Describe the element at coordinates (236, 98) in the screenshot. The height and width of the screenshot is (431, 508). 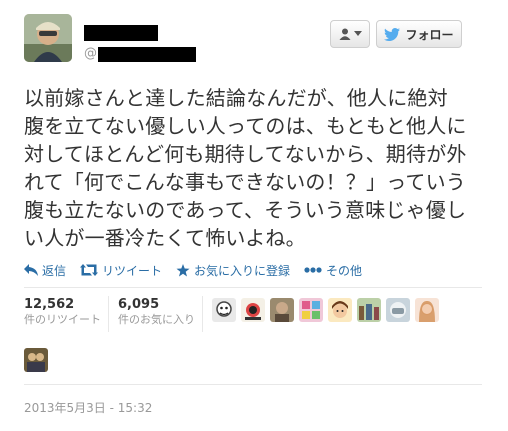
I see `tweet-line: 以前嫁さんと達した結論なんだが、他人に絶対` at that location.